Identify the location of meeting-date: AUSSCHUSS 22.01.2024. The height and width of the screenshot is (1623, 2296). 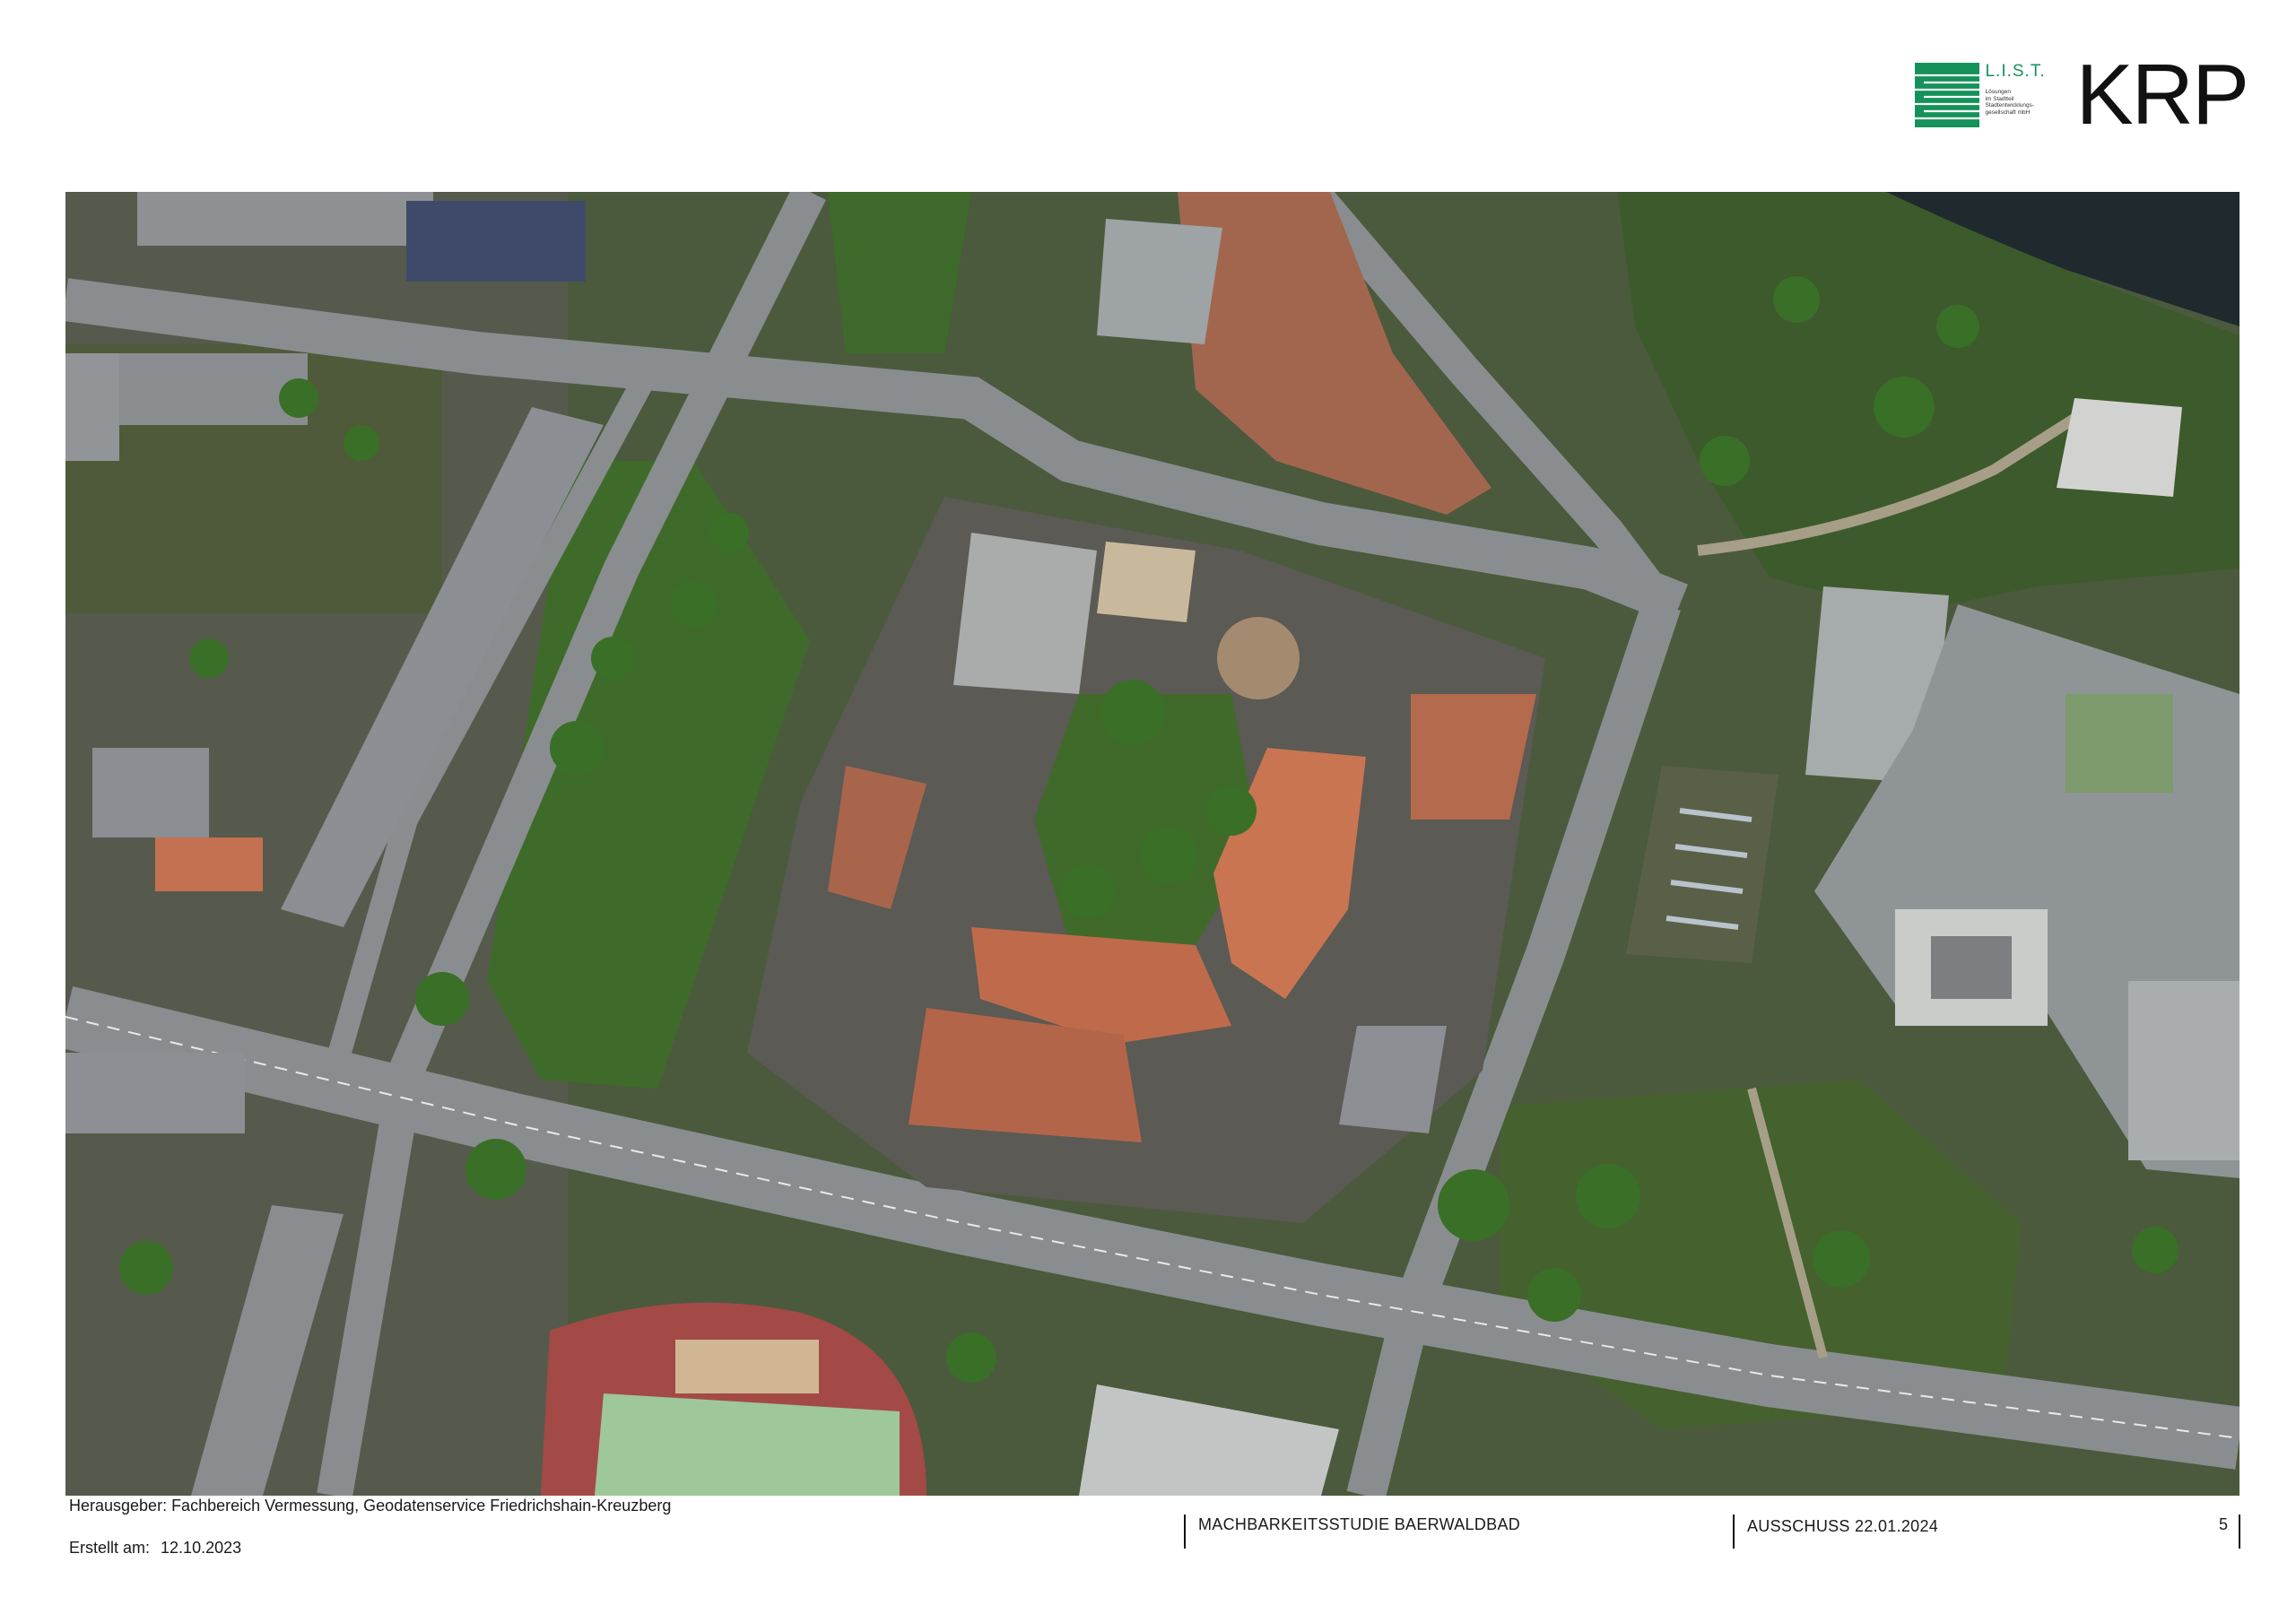
(1843, 1526).